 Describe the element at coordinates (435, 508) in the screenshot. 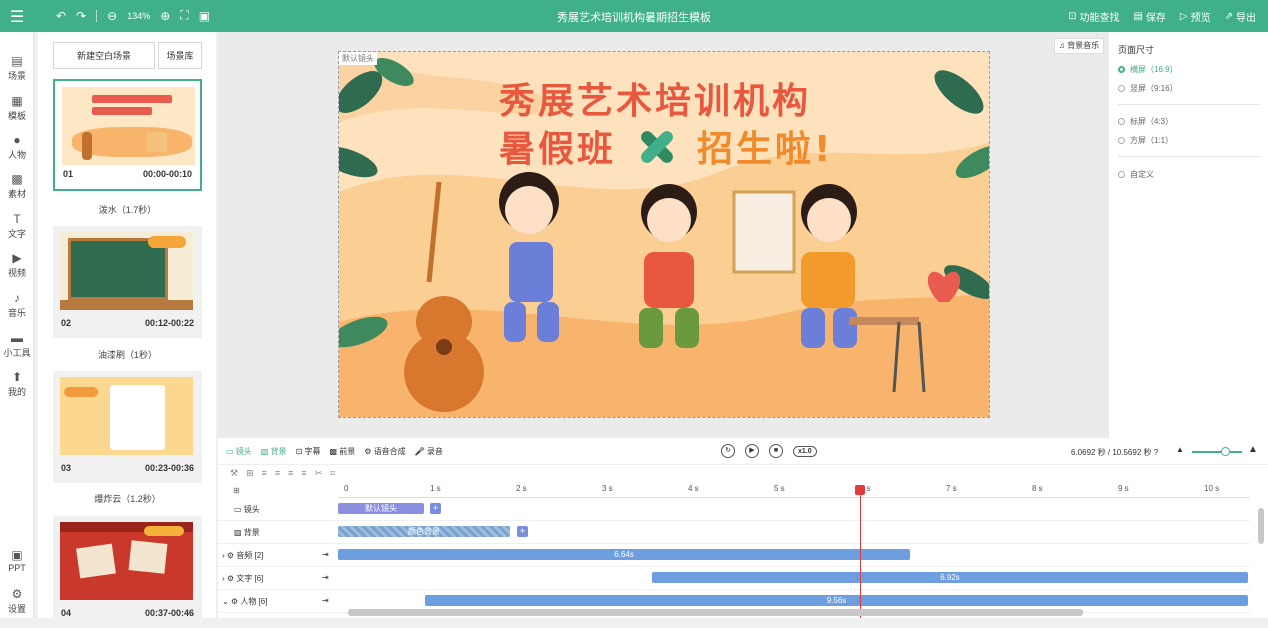

I see `add-lens-button: +` at that location.